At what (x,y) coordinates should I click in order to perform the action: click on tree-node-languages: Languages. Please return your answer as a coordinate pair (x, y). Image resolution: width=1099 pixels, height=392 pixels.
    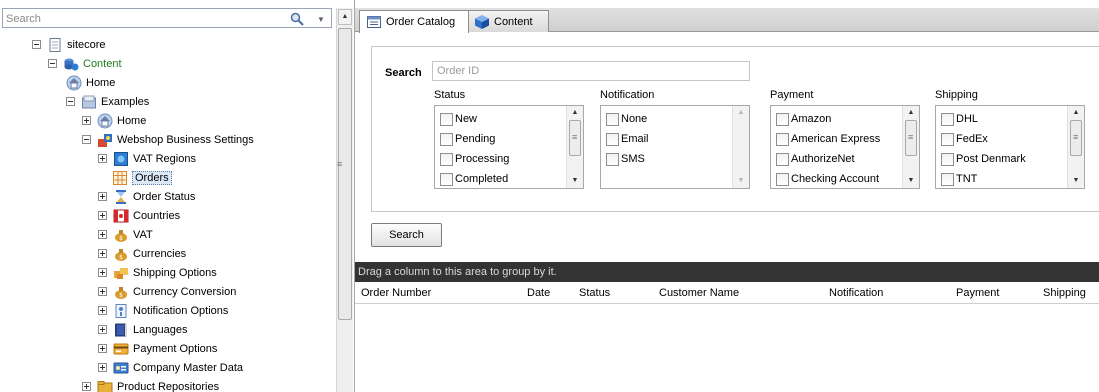
    Looking at the image, I should click on (142, 329).